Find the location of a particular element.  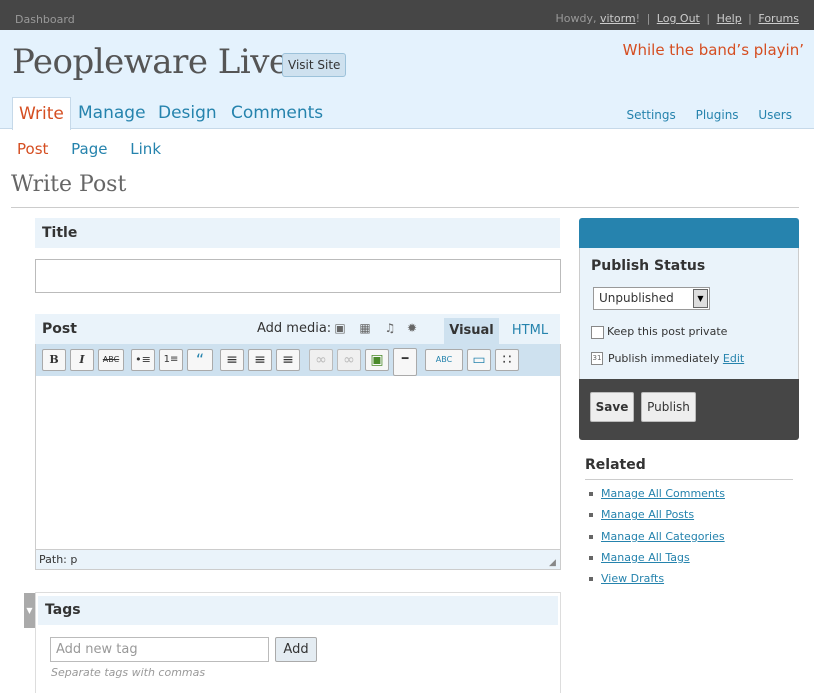

related-link: Manage All Tags is located at coordinates (645, 557).